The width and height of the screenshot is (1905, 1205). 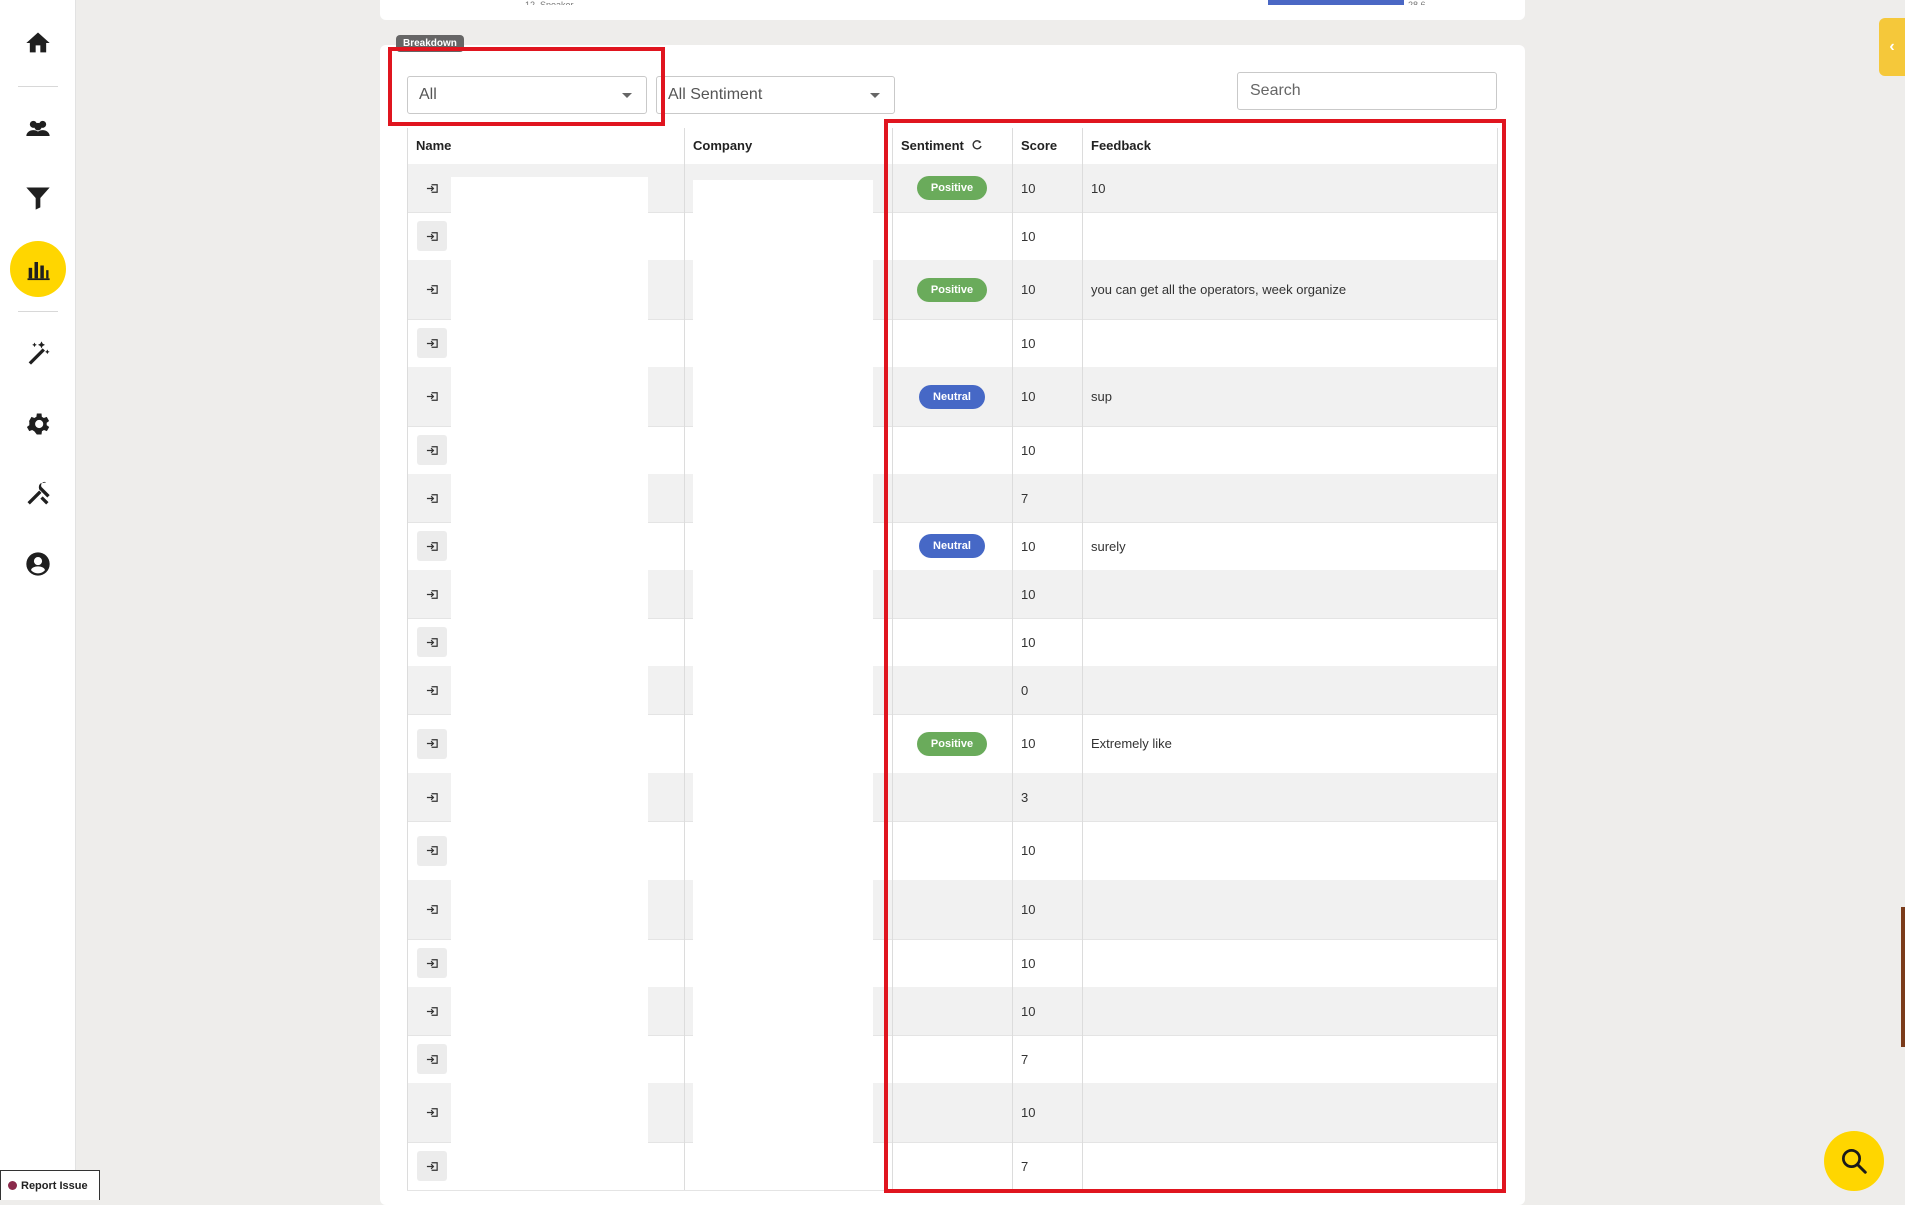 I want to click on group-select: All, so click(x=527, y=95).